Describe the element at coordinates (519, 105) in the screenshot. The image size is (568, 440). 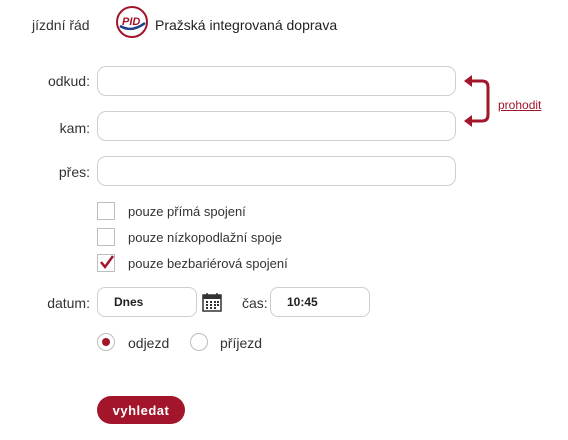
I see `swap-link: prohodit` at that location.